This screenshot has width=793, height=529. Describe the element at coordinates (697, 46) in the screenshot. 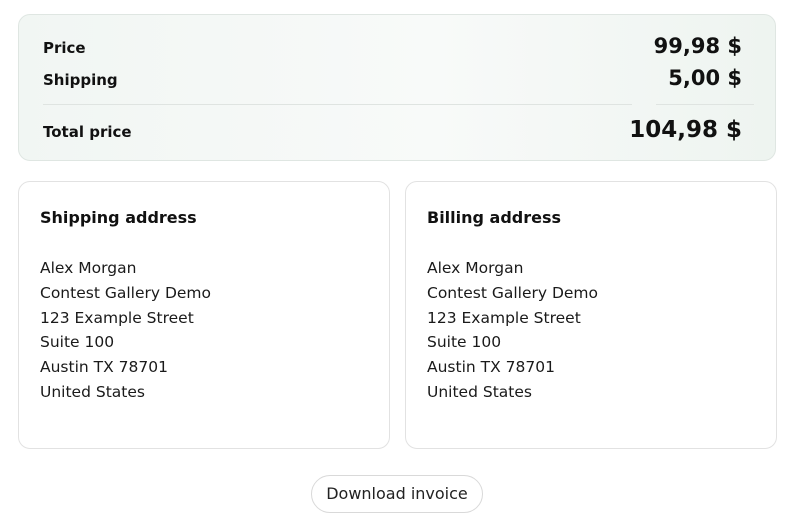

I see `price-value: 99,98 $` at that location.